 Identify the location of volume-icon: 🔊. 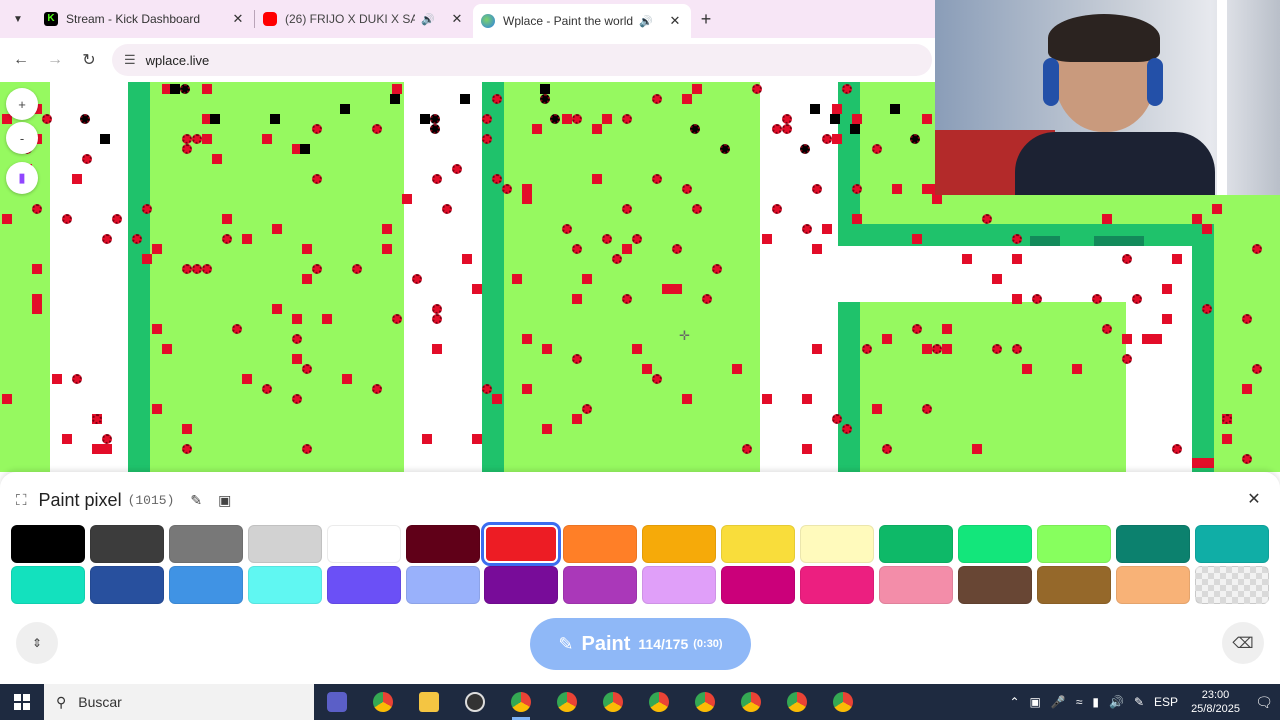
(1116, 702).